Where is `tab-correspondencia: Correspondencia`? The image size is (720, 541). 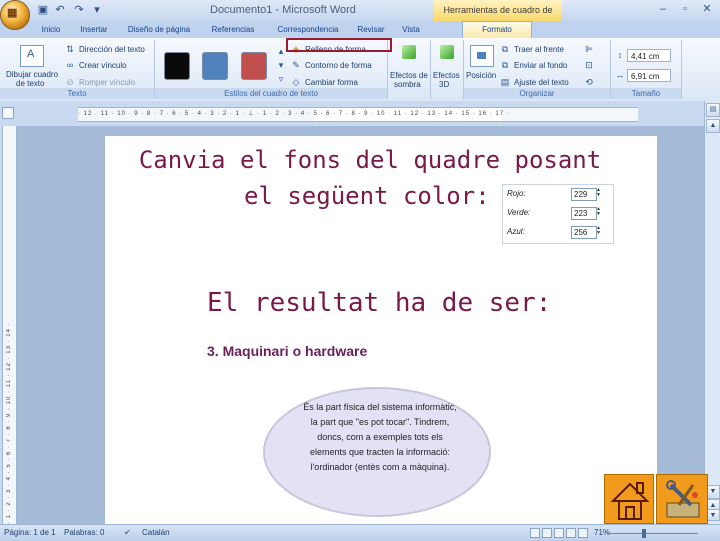 tab-correspondencia: Correspondencia is located at coordinates (308, 29).